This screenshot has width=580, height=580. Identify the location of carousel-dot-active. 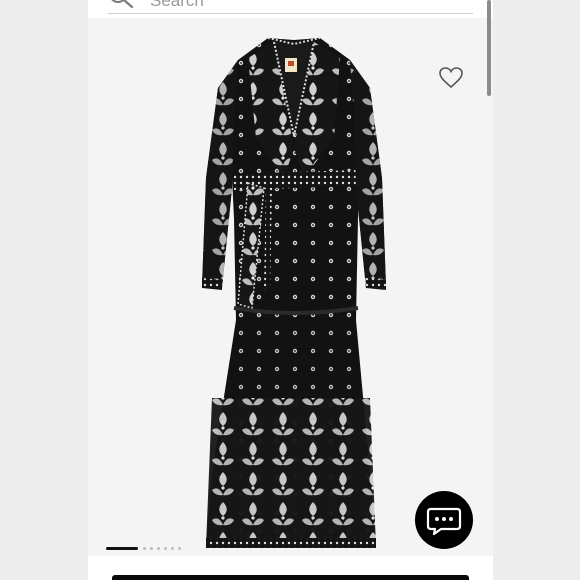
(122, 548).